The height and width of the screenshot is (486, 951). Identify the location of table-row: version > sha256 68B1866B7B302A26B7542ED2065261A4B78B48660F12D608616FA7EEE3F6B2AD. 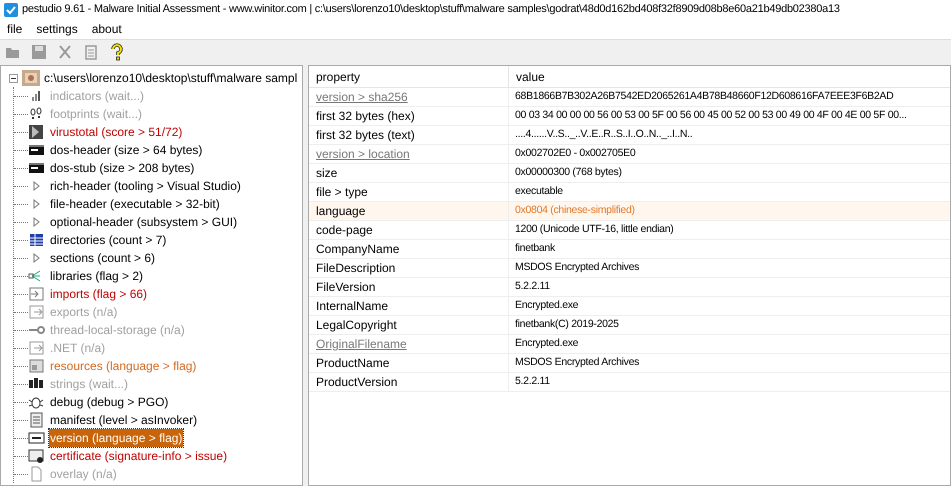
(629, 97).